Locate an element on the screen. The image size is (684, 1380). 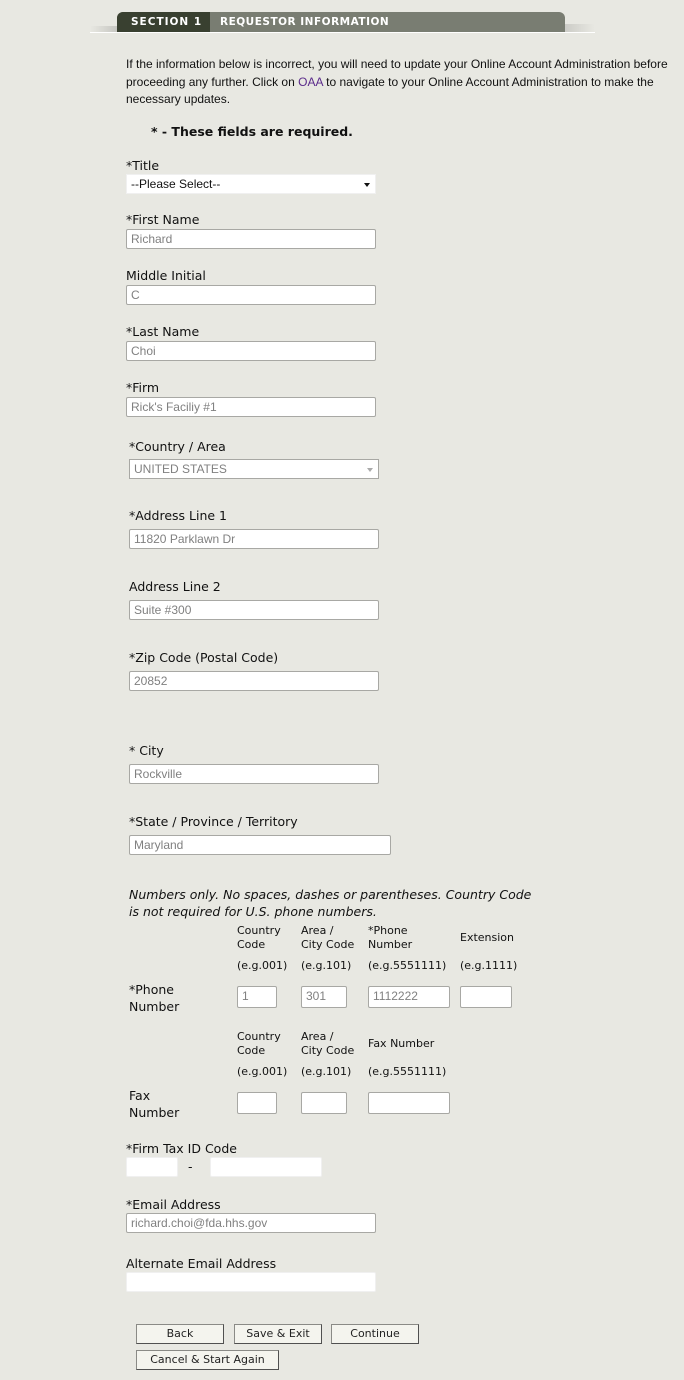
firm-label: *Firm is located at coordinates (143, 387).